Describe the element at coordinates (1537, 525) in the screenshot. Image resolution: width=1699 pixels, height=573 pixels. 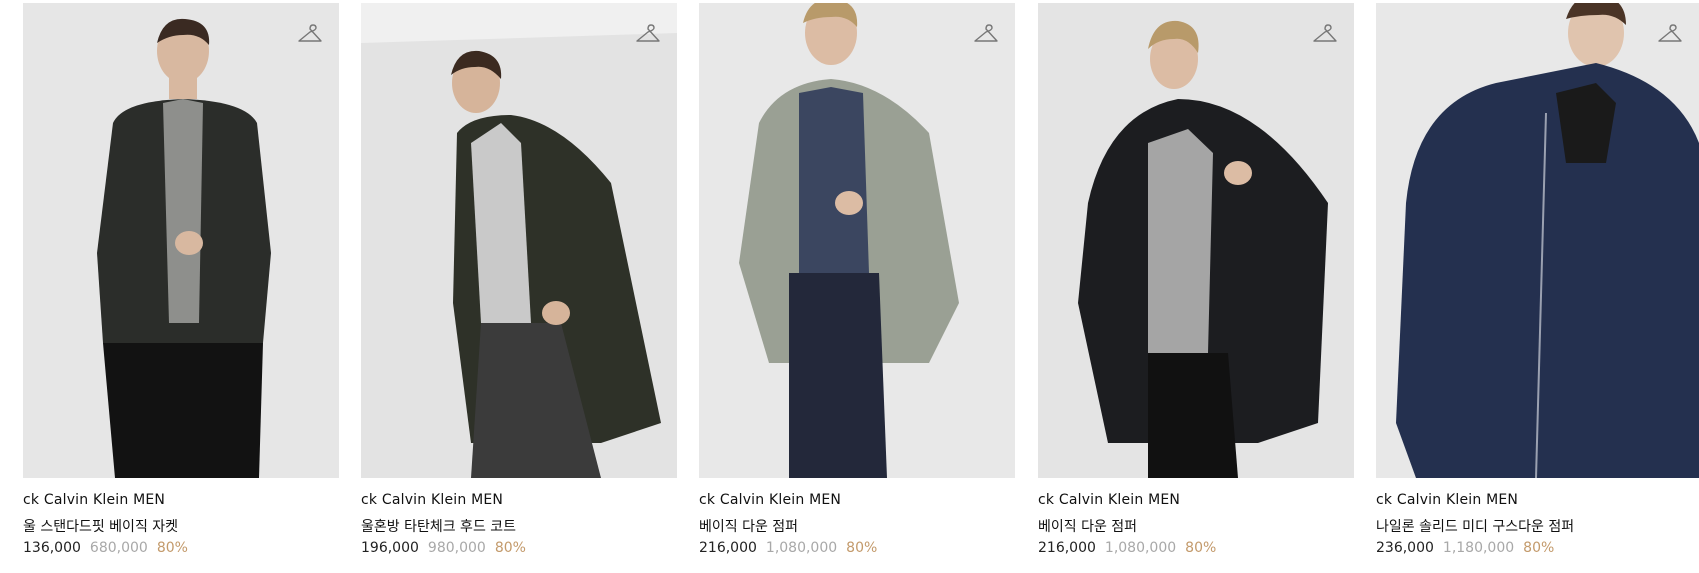
I see `product-name: 나일론 솔리드 미디 구스다운 점퍼` at that location.